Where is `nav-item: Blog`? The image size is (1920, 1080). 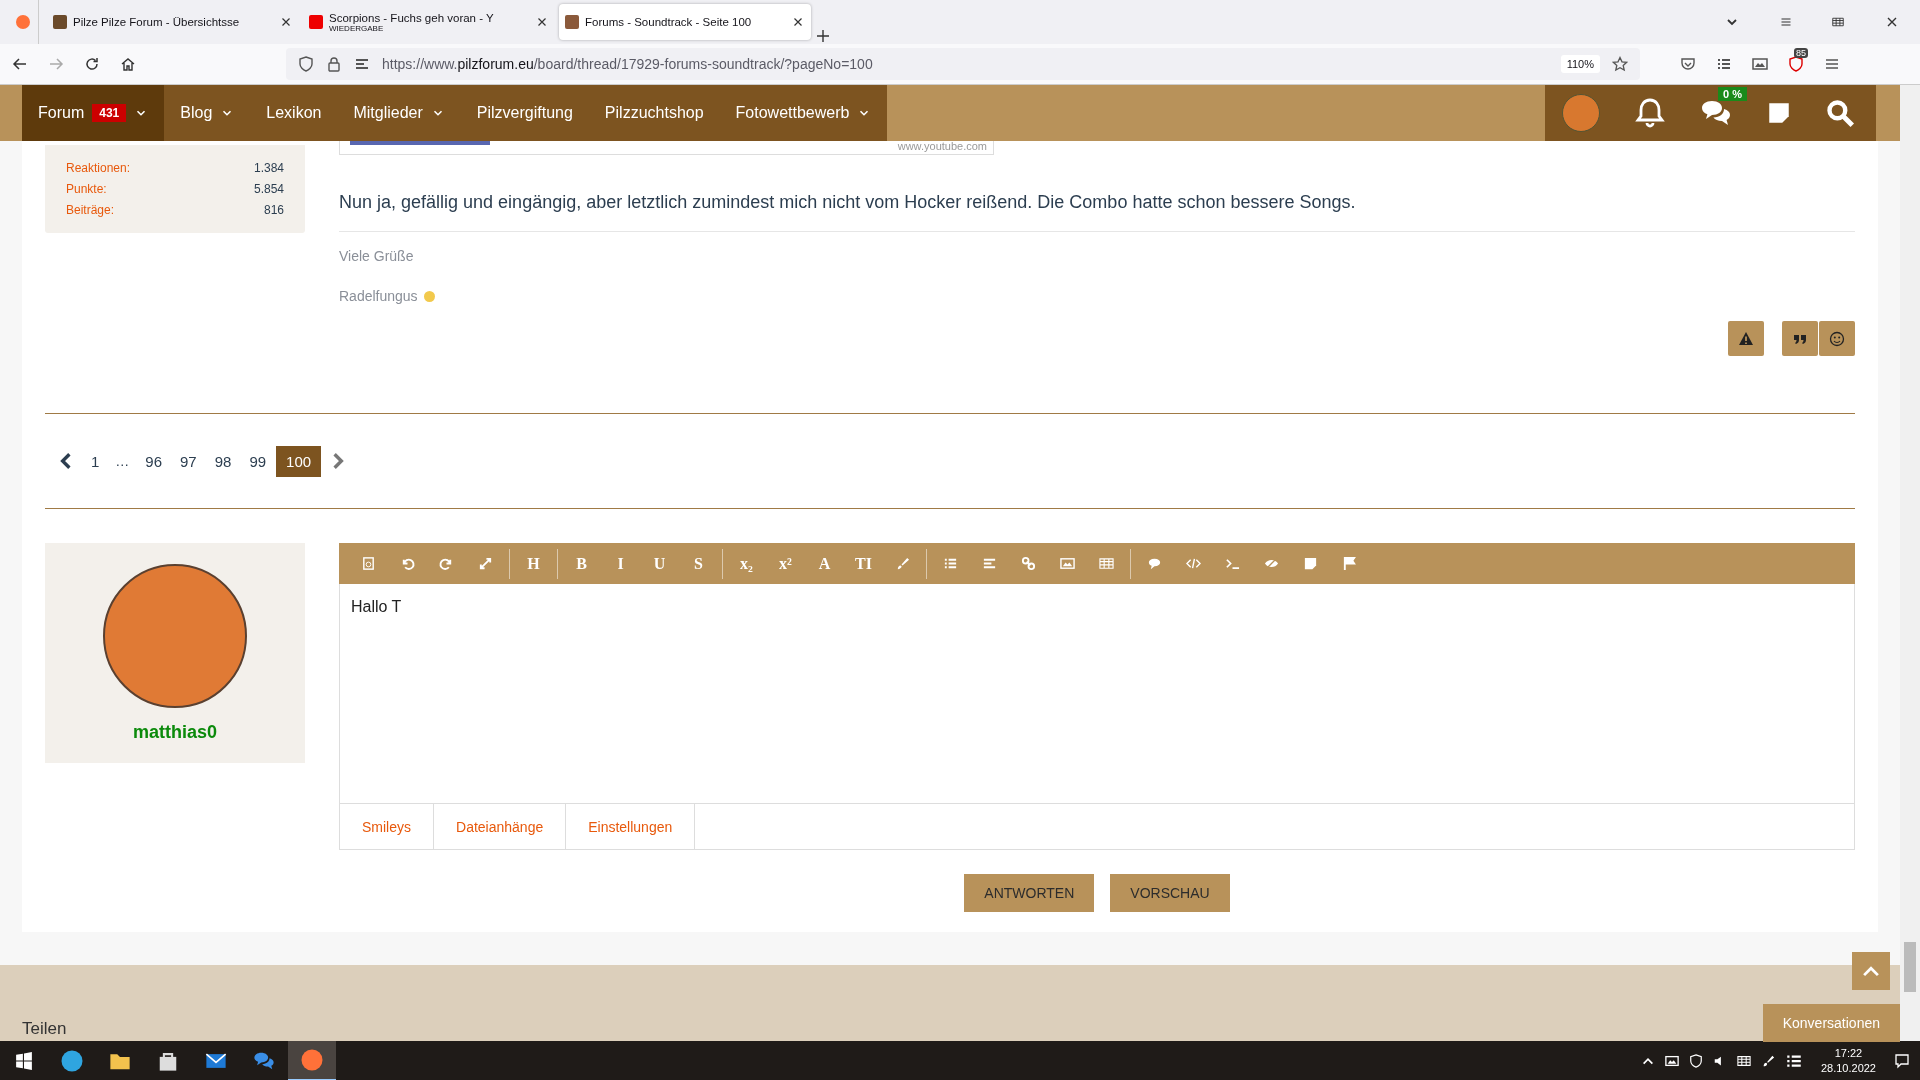
nav-item: Blog is located at coordinates (207, 113).